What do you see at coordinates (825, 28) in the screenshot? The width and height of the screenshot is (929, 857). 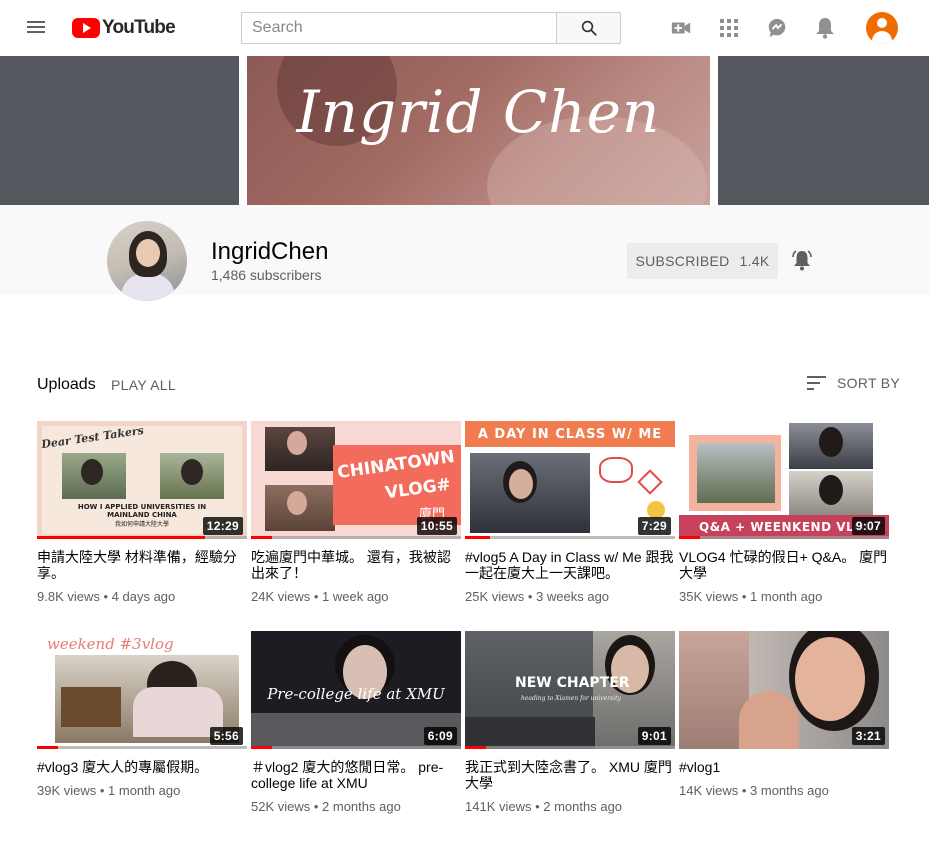 I see `notifications-bell-icon` at bounding box center [825, 28].